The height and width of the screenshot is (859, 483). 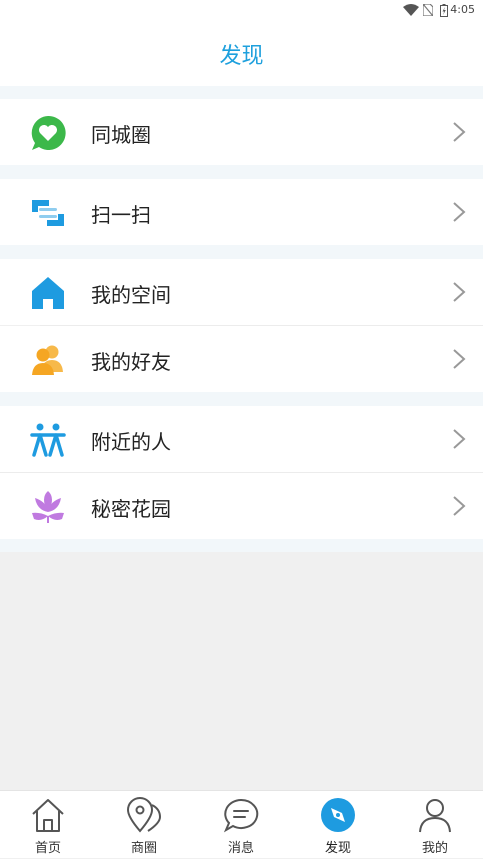 What do you see at coordinates (435, 816) in the screenshot?
I see `user-profile-icon` at bounding box center [435, 816].